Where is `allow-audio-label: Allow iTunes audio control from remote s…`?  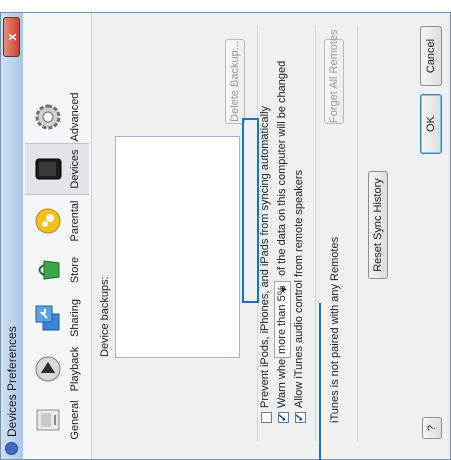 allow-audio-label: Allow iTunes audio control from remote s… is located at coordinates (299, 288).